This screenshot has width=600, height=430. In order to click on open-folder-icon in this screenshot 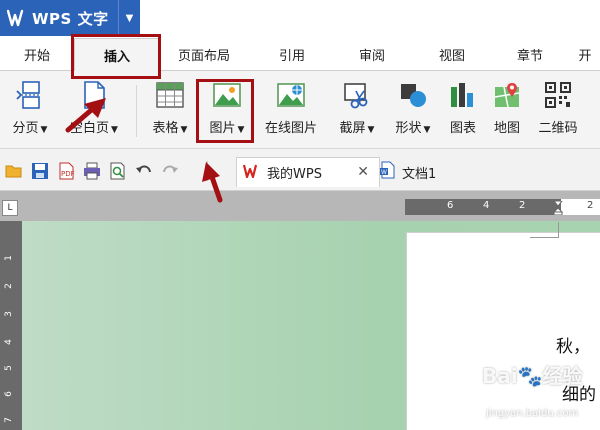, I will do `click(14, 171)`.